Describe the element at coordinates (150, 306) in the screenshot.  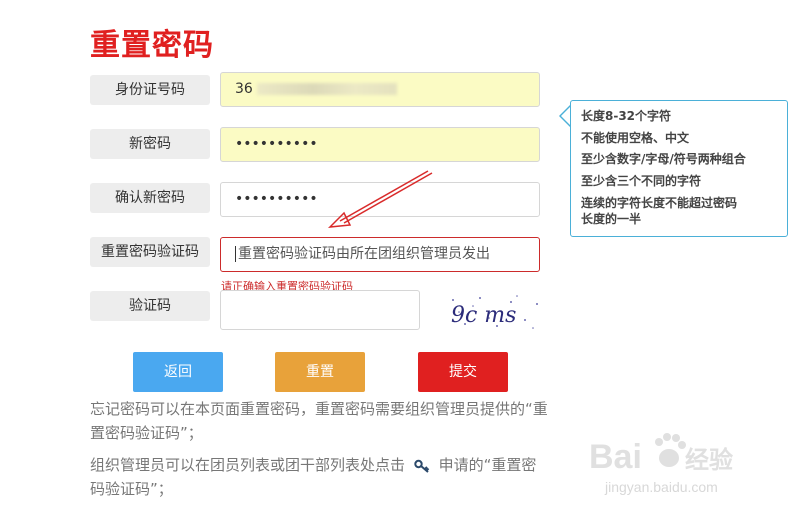
I see `captcha-label: 验证码` at that location.